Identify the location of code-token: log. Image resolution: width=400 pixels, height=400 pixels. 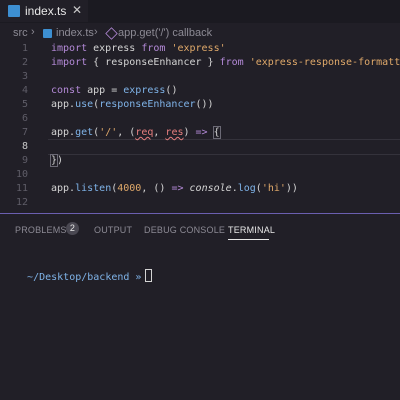
(246, 188).